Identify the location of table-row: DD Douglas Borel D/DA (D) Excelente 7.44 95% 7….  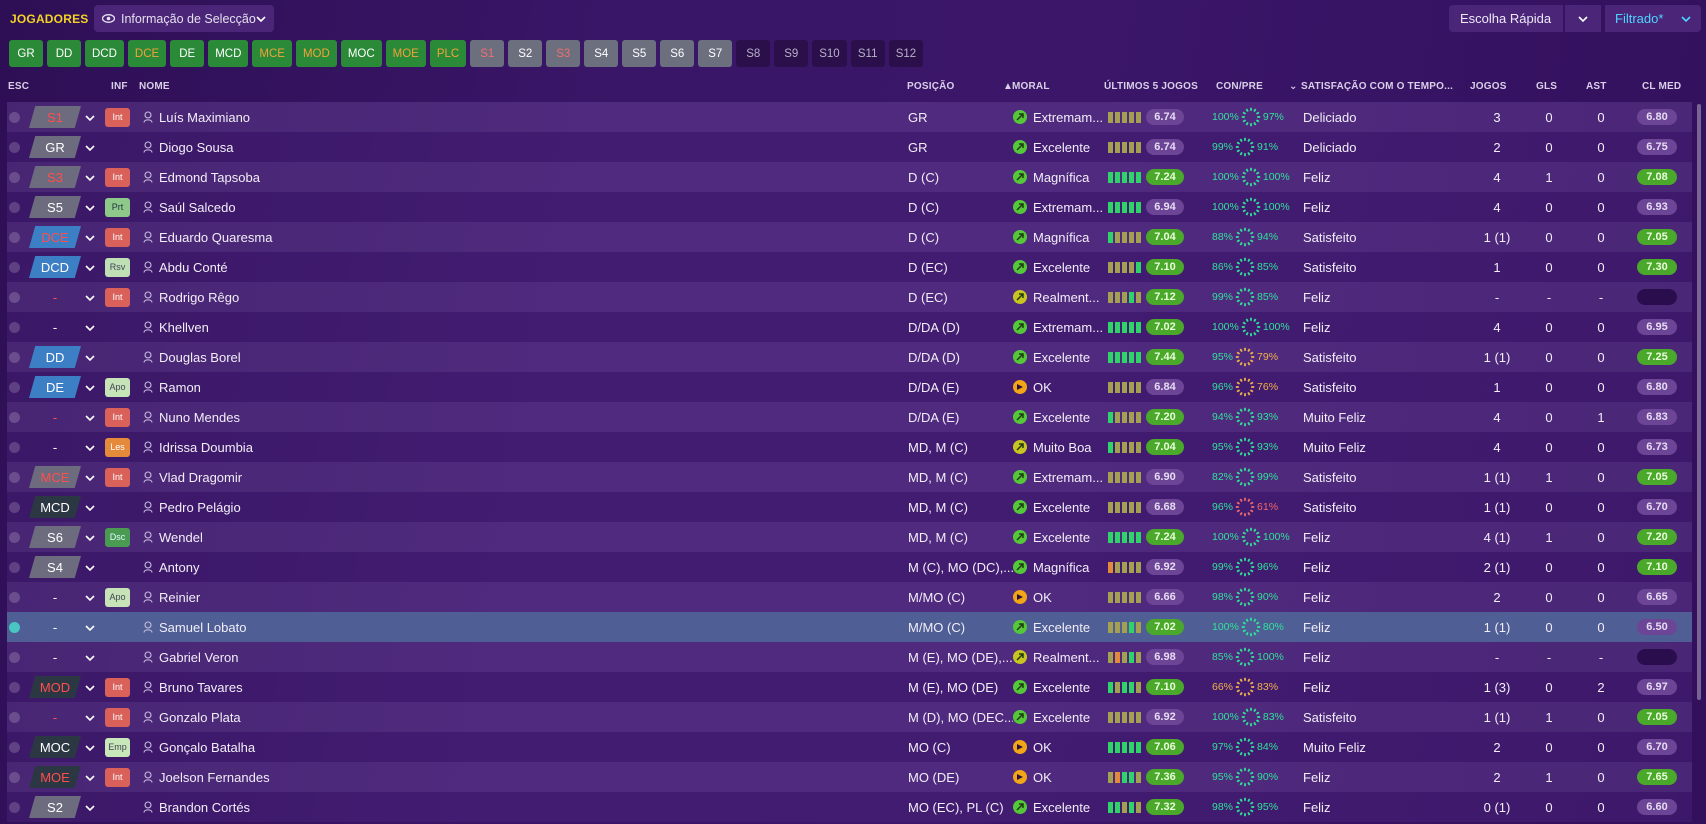
(849, 357).